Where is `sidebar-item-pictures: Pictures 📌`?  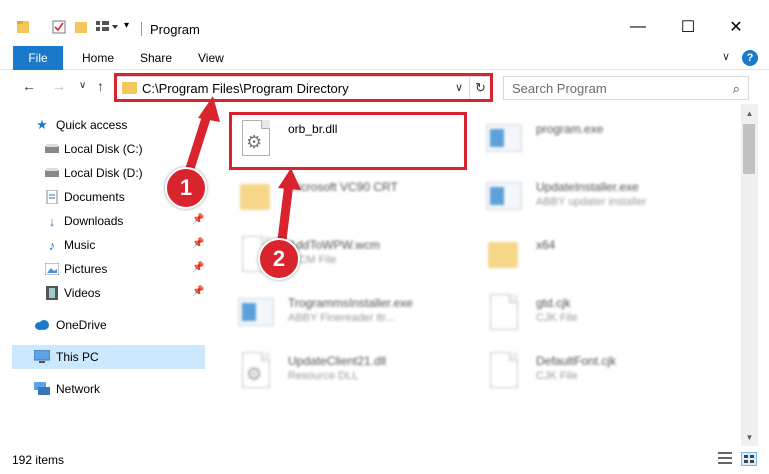
sidebar-item-pictures: Pictures 📌 is located at coordinates (108, 269).